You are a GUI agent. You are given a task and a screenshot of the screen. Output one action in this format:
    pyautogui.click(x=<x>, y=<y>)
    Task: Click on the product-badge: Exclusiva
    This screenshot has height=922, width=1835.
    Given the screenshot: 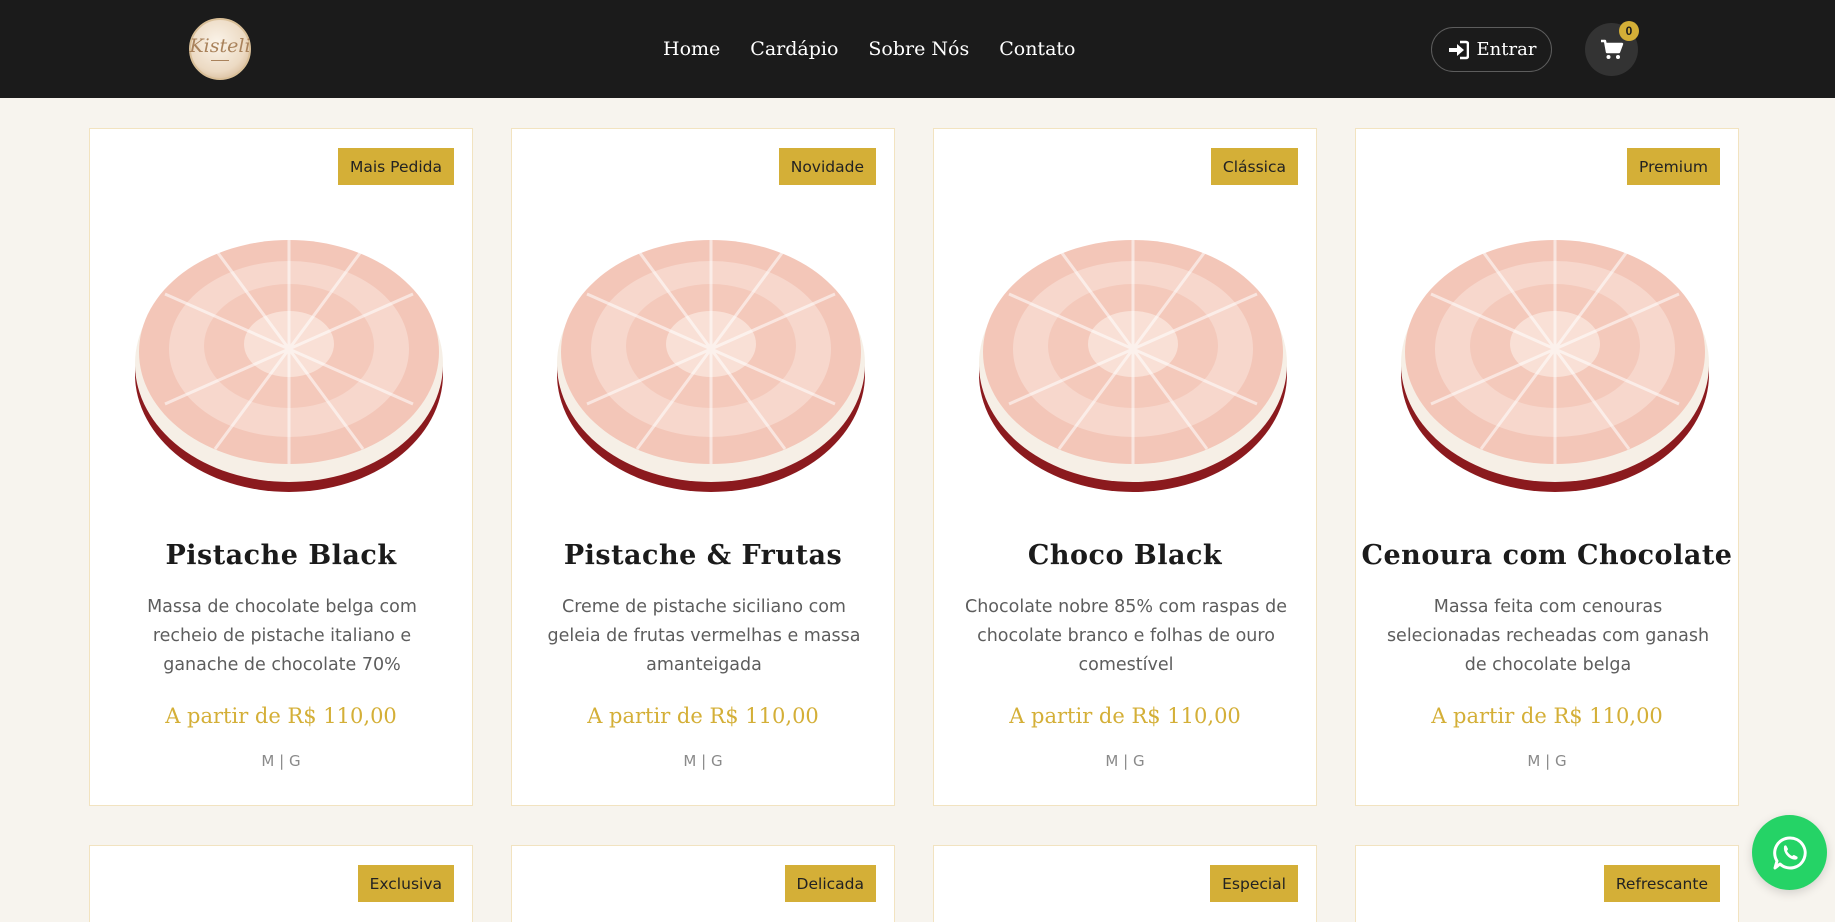 What is the action you would take?
    pyautogui.click(x=405, y=883)
    